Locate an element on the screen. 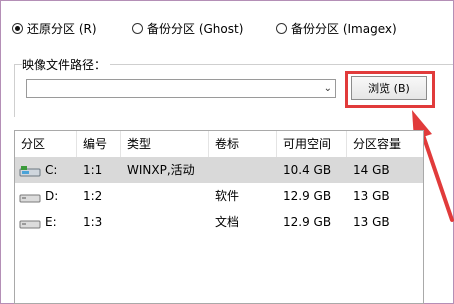 The image size is (454, 304). restore-partition-radio: 还原分区 (R) is located at coordinates (54, 28).